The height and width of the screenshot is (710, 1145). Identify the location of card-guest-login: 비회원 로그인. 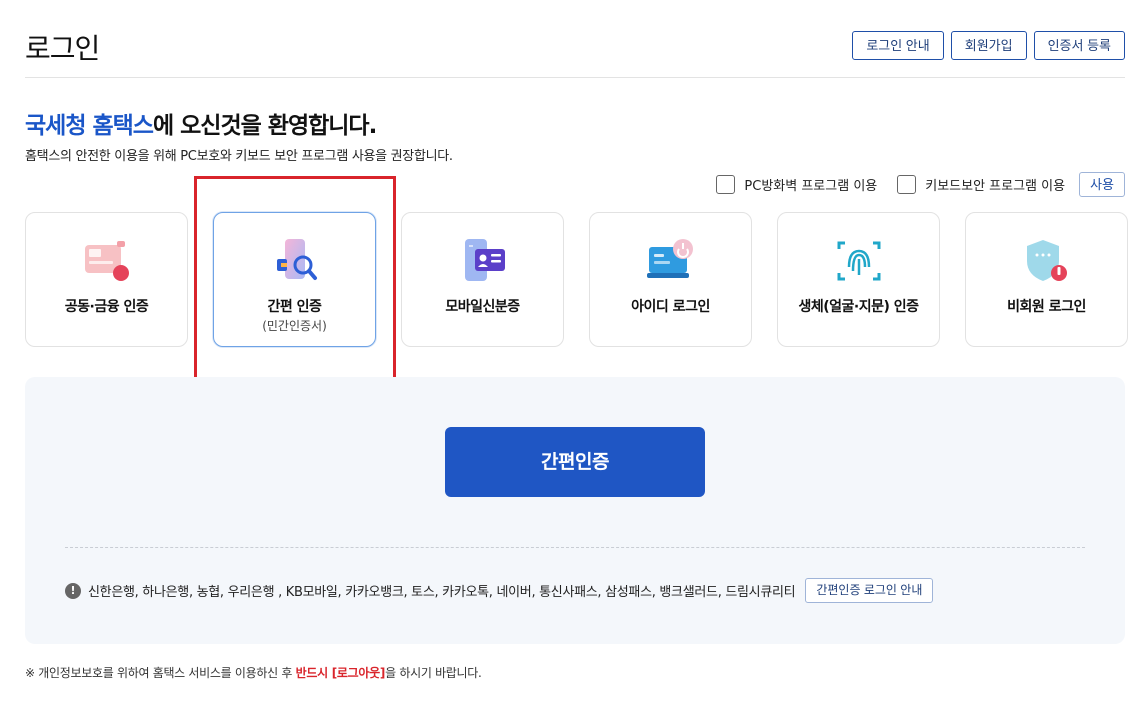
(1046, 279).